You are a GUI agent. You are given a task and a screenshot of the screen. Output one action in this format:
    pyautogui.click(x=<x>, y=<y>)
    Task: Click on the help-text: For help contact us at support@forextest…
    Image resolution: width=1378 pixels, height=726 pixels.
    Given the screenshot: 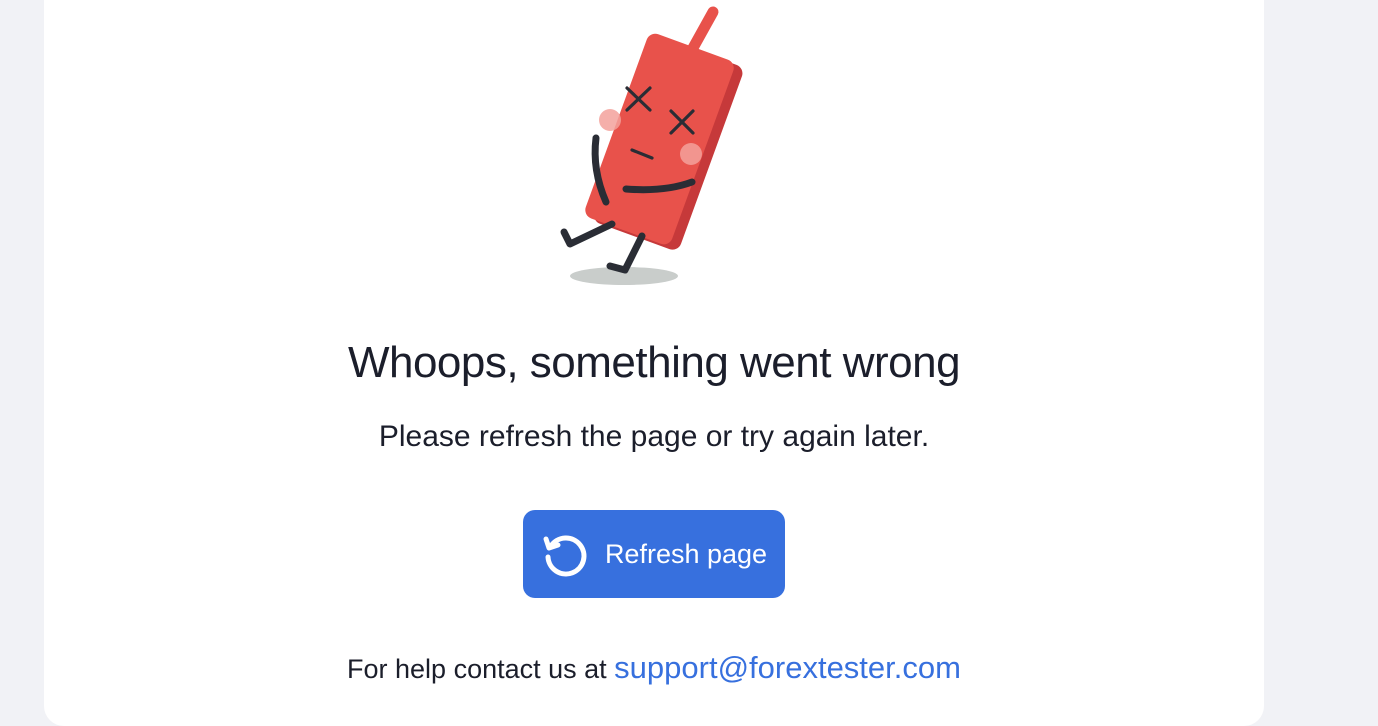 What is the action you would take?
    pyautogui.click(x=654, y=668)
    